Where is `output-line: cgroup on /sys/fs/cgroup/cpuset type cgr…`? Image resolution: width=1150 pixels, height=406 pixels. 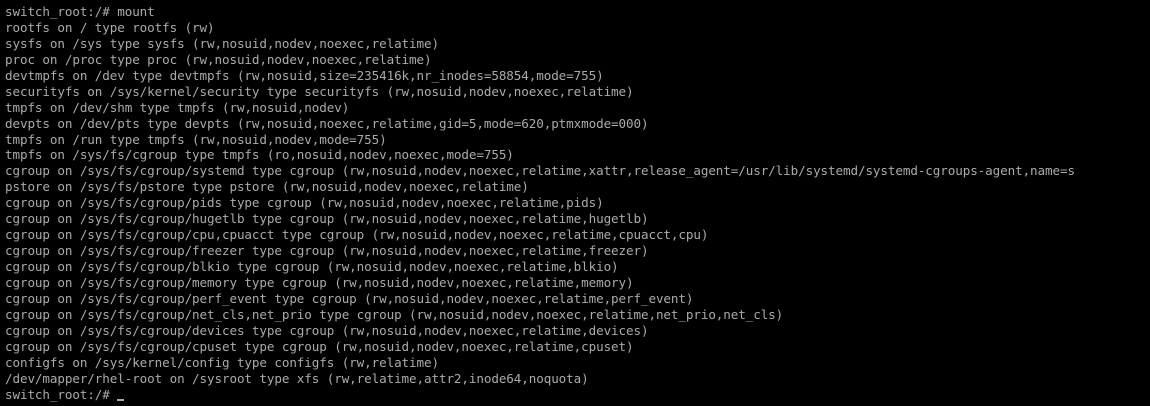 output-line: cgroup on /sys/fs/cgroup/cpuset type cgr… is located at coordinates (319, 346).